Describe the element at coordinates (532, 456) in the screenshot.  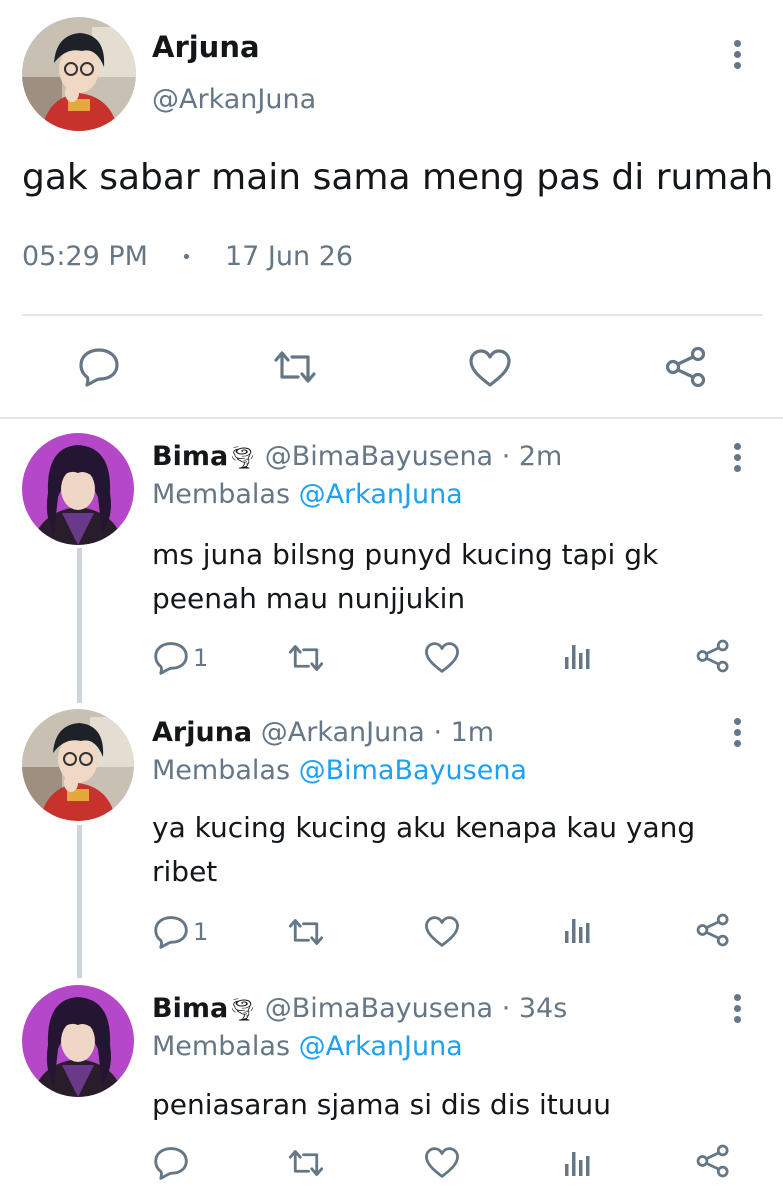
I see `reply-time: · 2m` at that location.